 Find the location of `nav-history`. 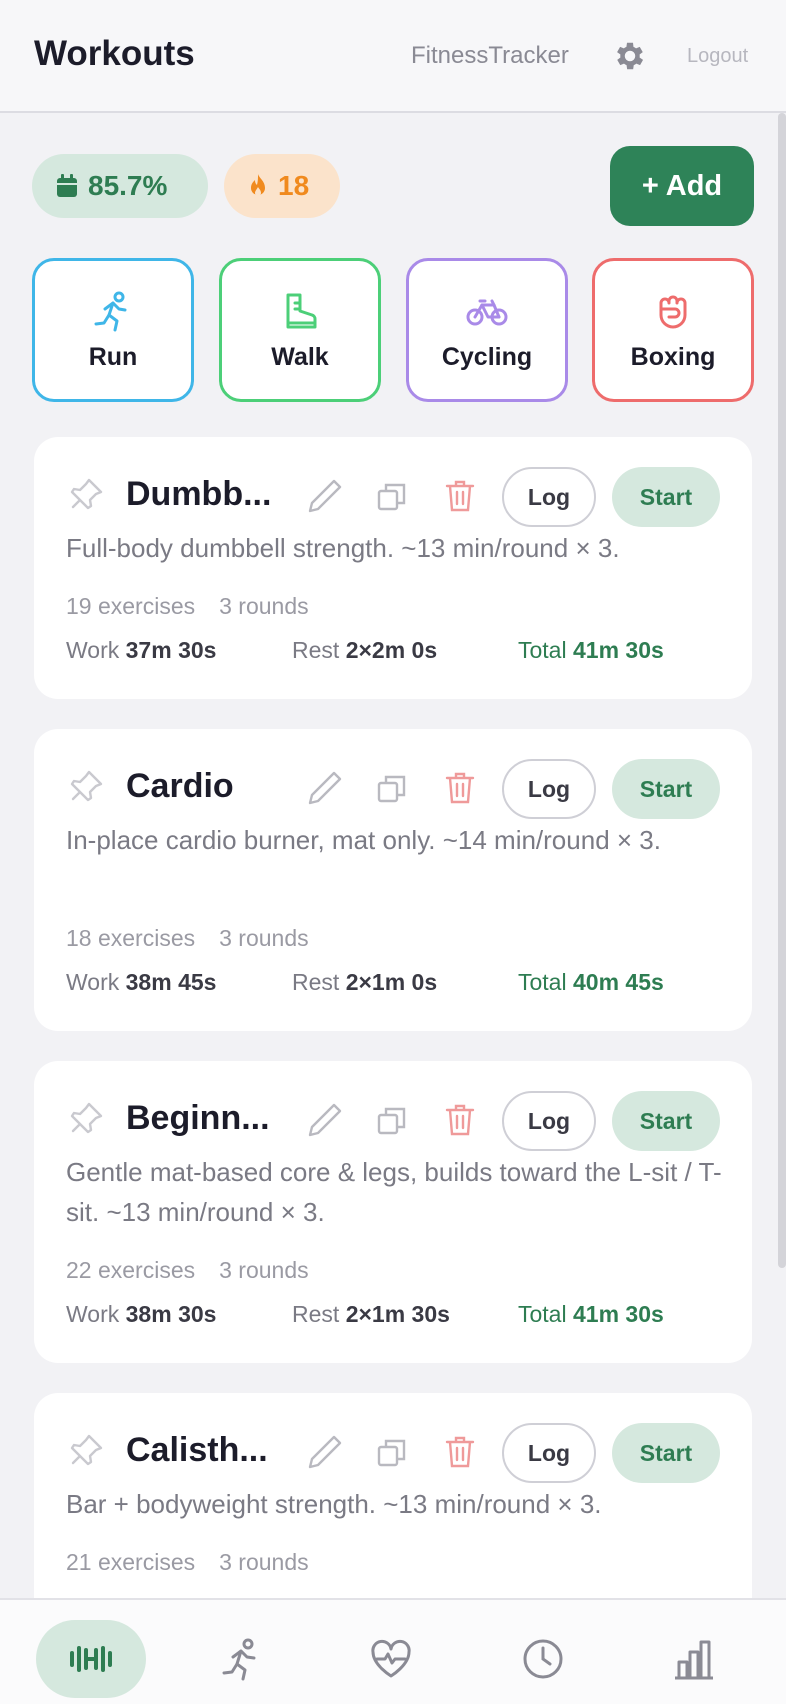

nav-history is located at coordinates (543, 1659).